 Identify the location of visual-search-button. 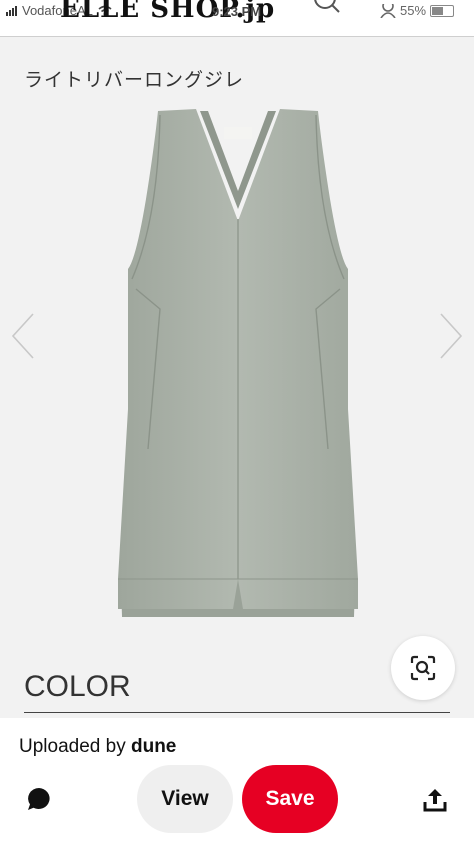
(423, 668).